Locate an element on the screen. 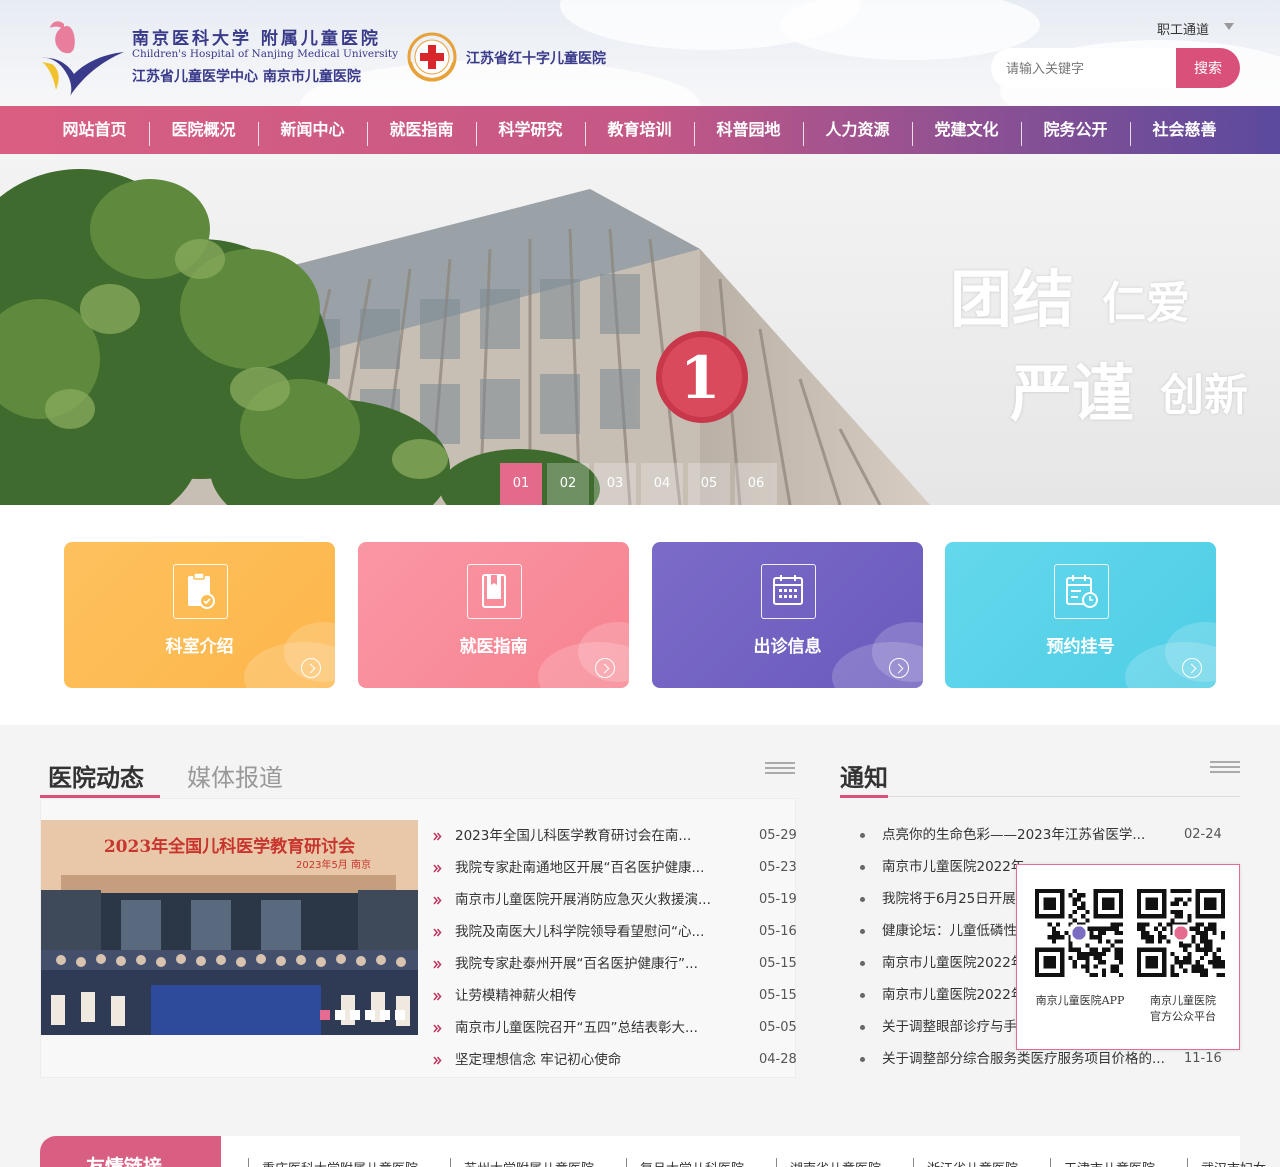  slogan-rigor: 严谨 is located at coordinates (1072, 393).